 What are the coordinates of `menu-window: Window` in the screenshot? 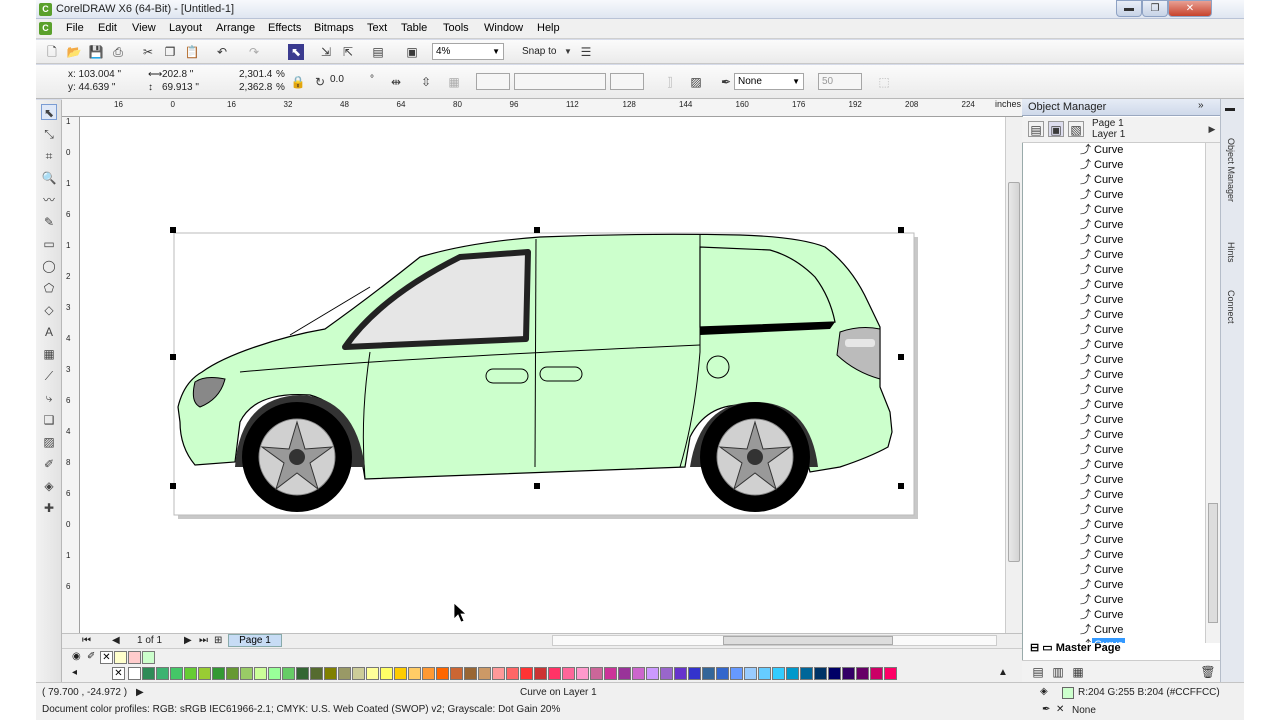 It's located at (503, 28).